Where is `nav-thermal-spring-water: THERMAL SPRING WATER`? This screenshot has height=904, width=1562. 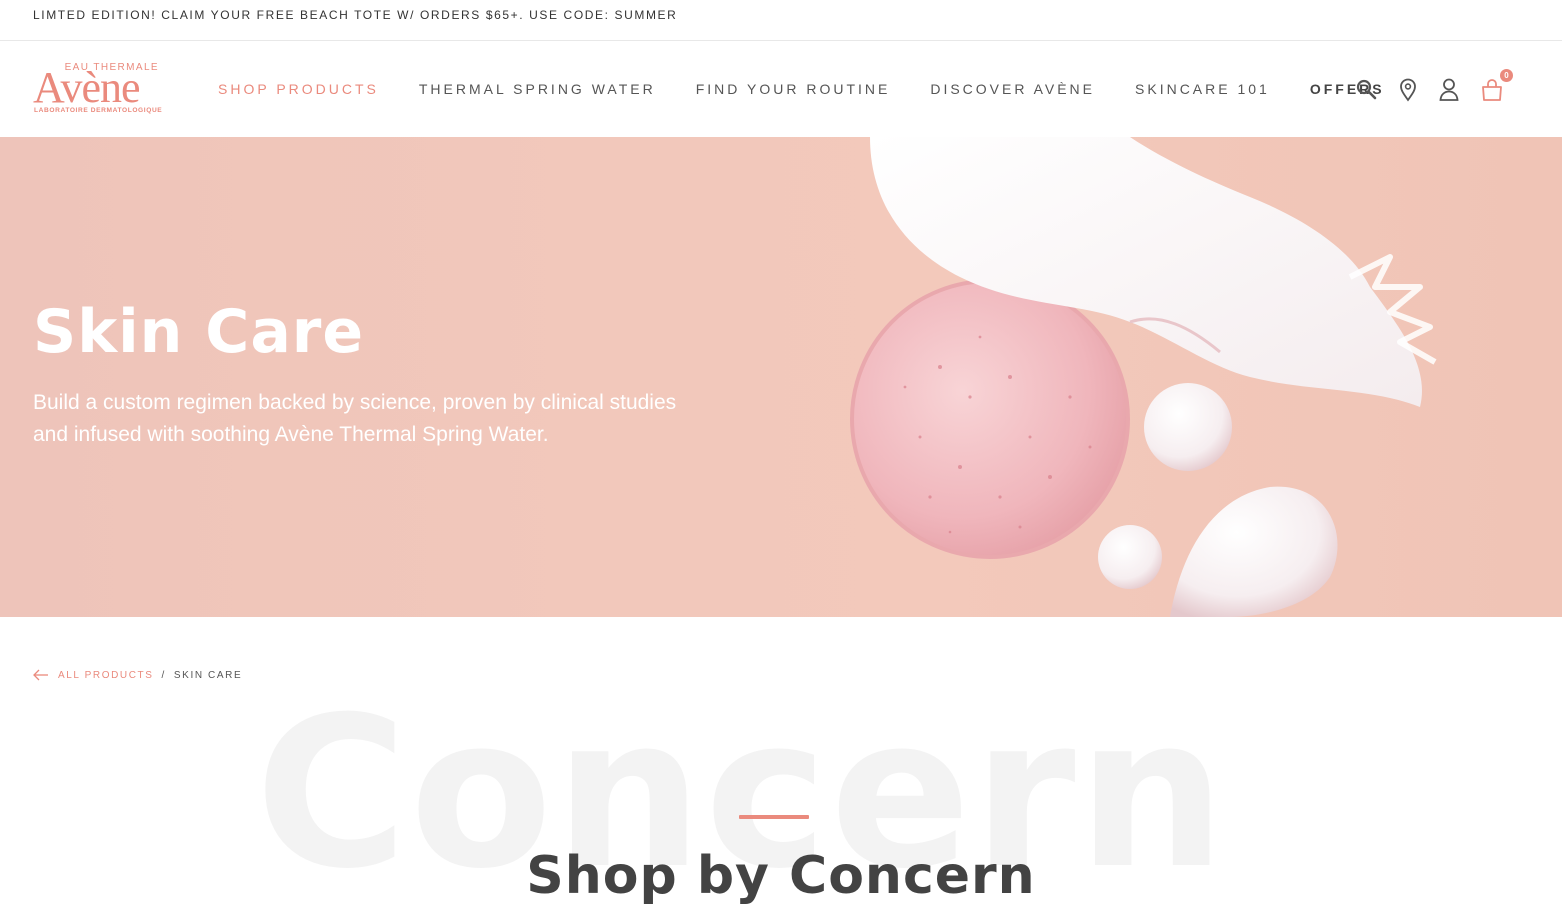
nav-thermal-spring-water: THERMAL SPRING WATER is located at coordinates (537, 89).